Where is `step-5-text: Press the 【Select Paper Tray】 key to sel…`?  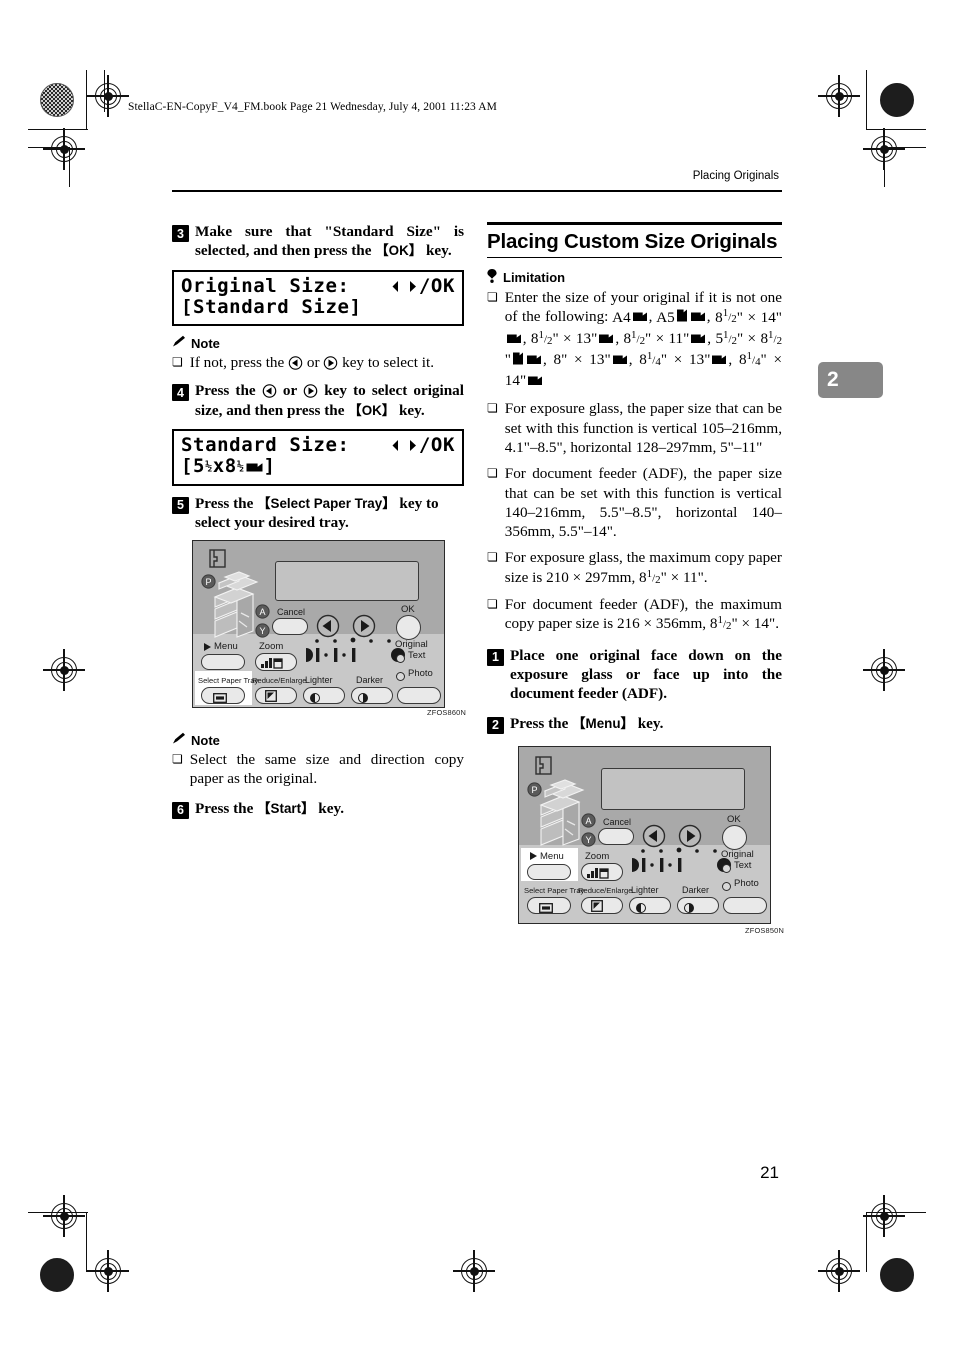
step-5-text: Press the 【Select Paper Tray】 key to sel… is located at coordinates (317, 512).